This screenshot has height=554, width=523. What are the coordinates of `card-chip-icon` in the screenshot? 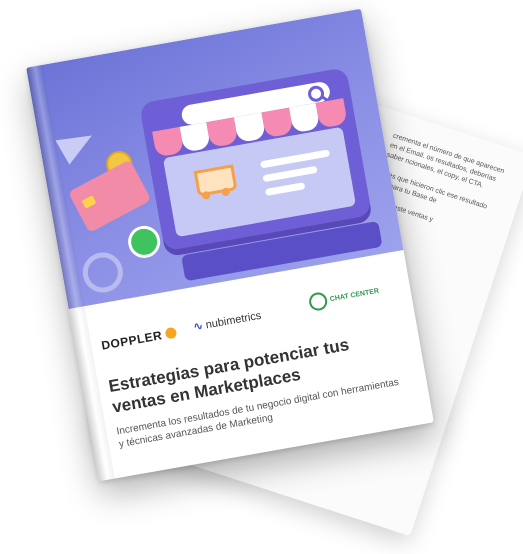 It's located at (89, 202).